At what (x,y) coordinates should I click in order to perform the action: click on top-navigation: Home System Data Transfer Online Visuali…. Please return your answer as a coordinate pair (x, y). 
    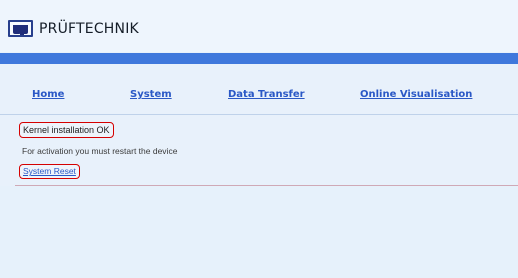
    Looking at the image, I should click on (259, 102).